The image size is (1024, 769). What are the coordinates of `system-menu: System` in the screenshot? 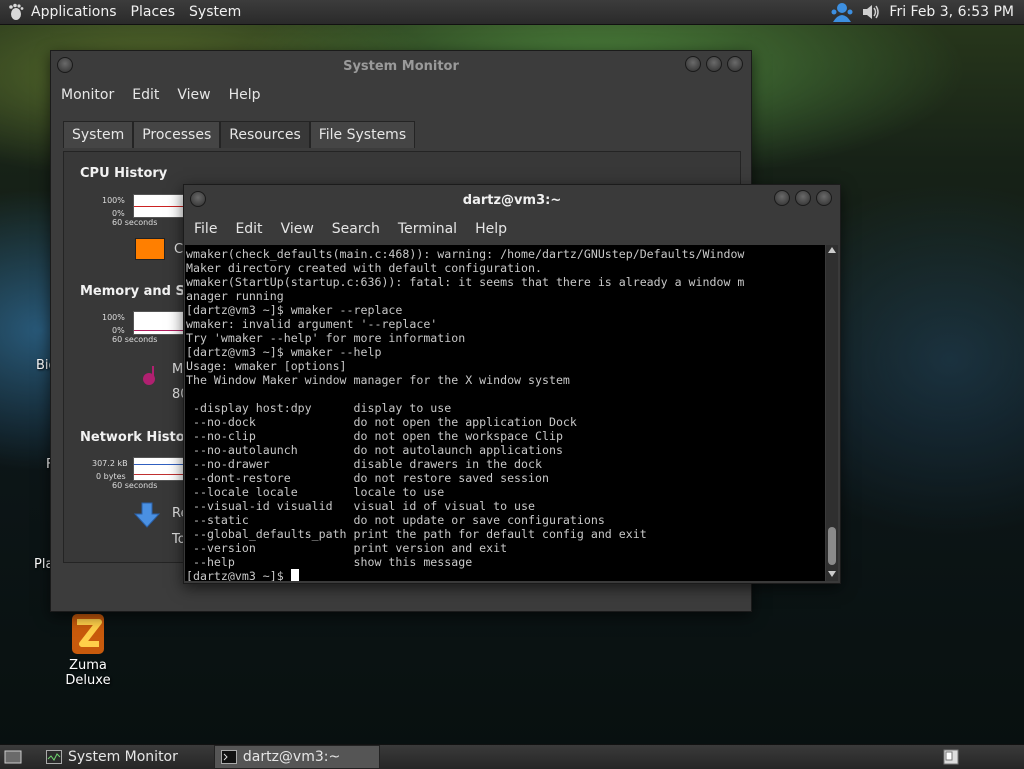 It's located at (215, 12).